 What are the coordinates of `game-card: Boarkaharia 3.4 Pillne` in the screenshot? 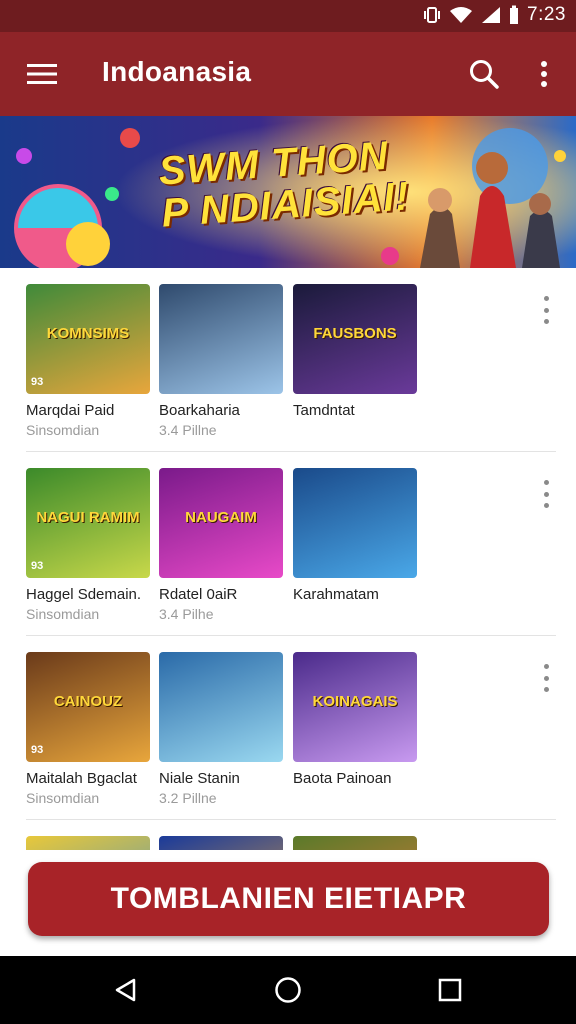 It's located at (221, 361).